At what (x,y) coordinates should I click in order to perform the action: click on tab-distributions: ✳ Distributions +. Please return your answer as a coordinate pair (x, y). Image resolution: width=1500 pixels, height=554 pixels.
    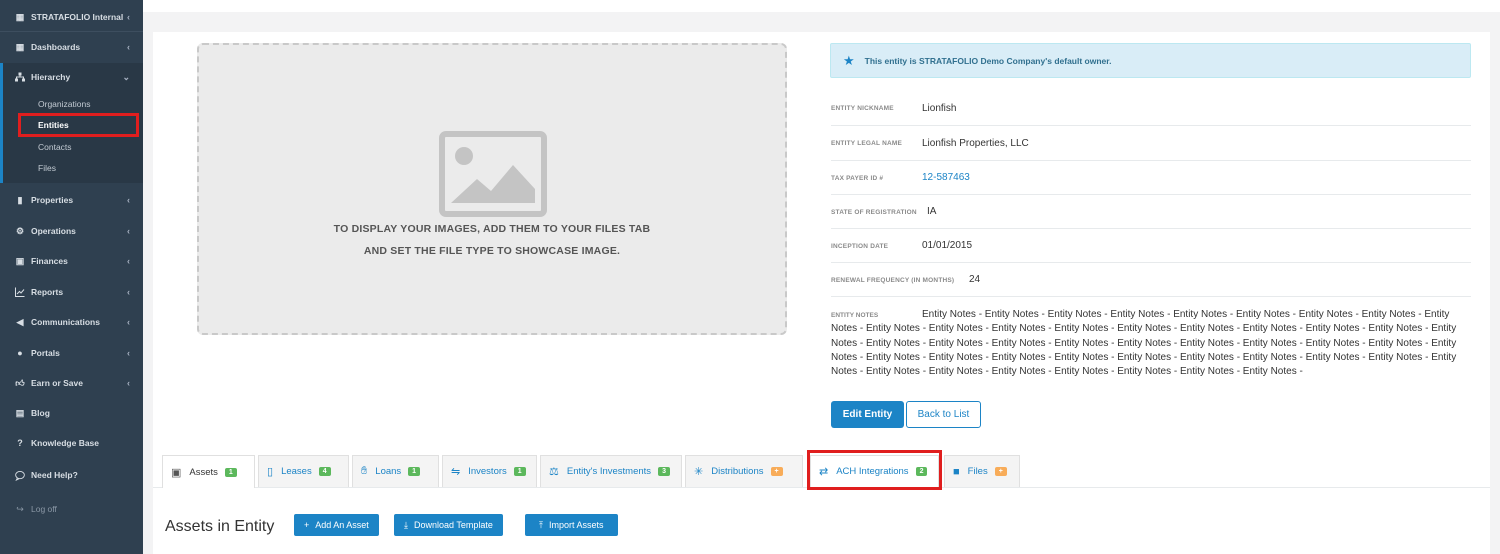
    Looking at the image, I should click on (744, 471).